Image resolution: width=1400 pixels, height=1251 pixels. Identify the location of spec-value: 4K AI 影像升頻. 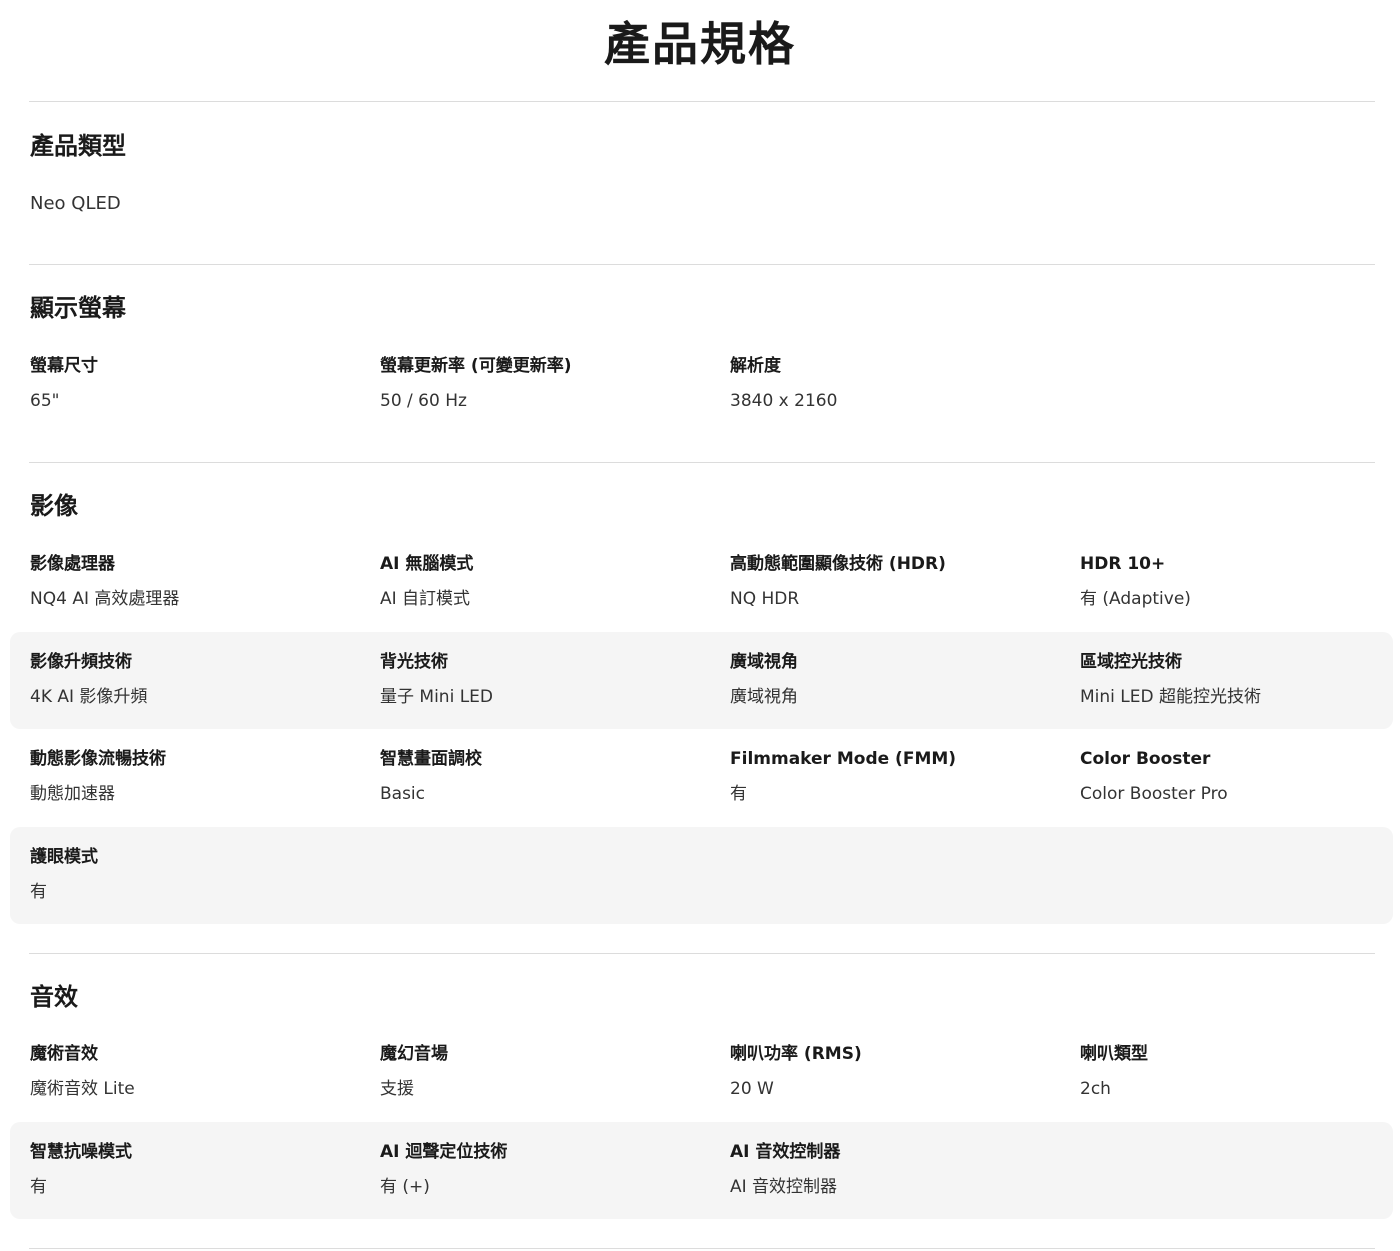
(89, 697).